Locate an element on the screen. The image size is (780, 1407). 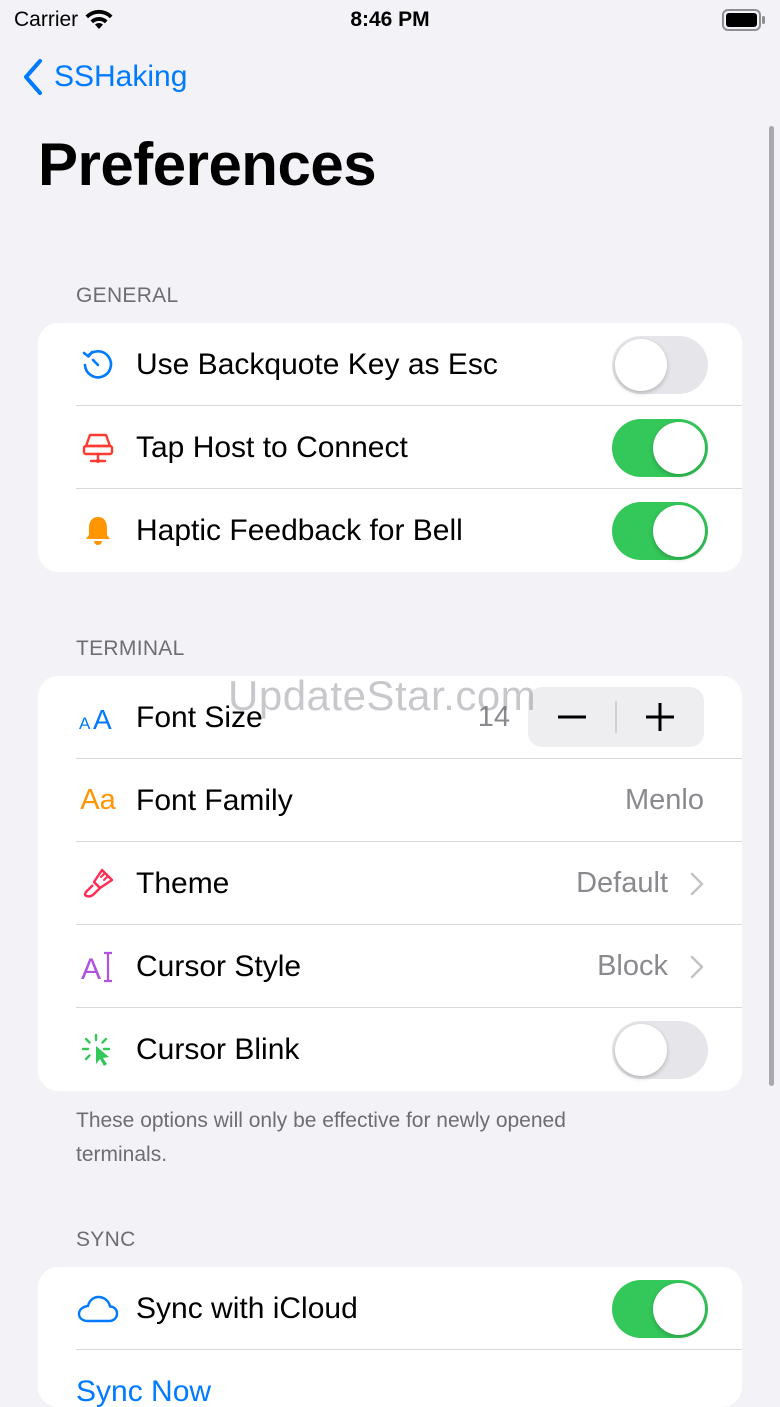
font-family-icon-glyph: Aa is located at coordinates (98, 800).